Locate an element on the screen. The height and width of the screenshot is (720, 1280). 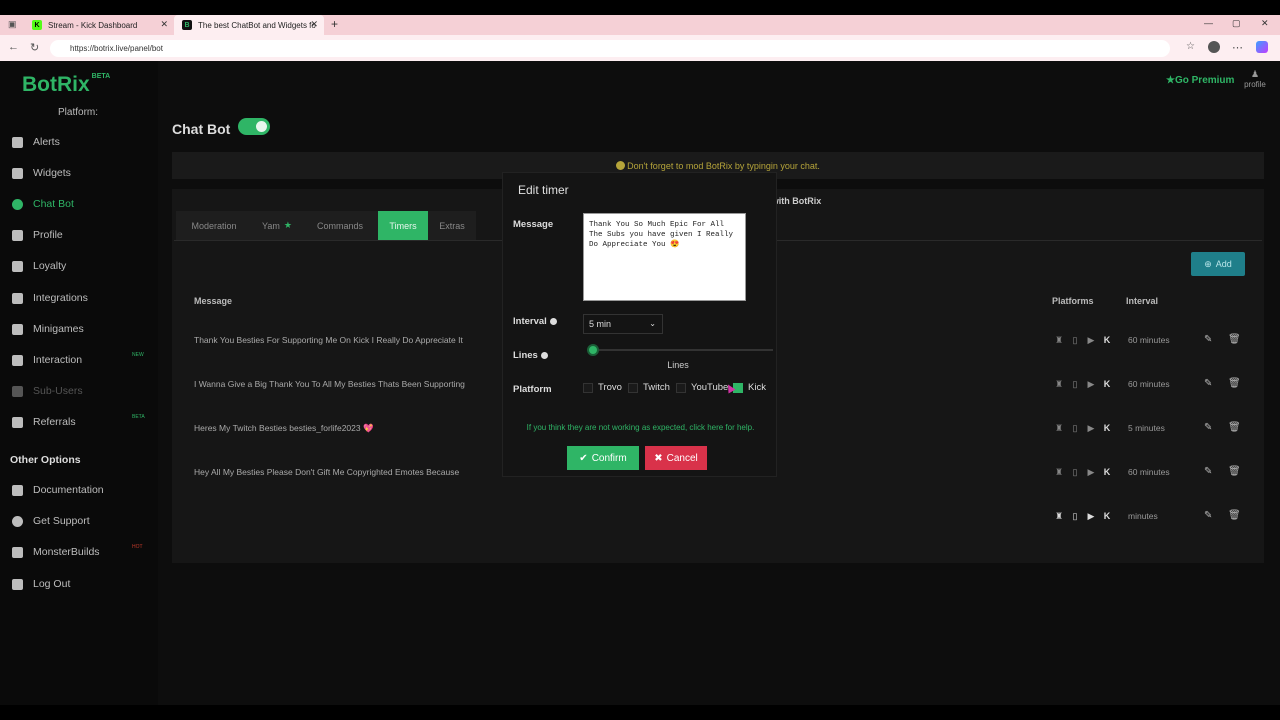
browser-tab-kick: K Stream - Kick Dashboard ✕ is located at coordinates (99, 25).